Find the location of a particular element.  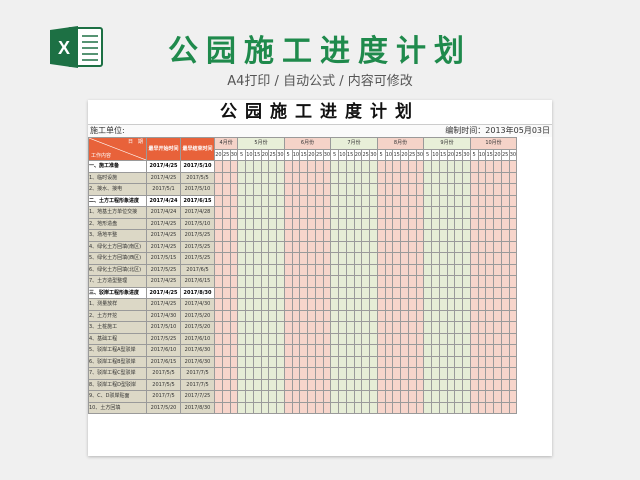

end-date-cell: 2017/8/30 is located at coordinates (197, 407).